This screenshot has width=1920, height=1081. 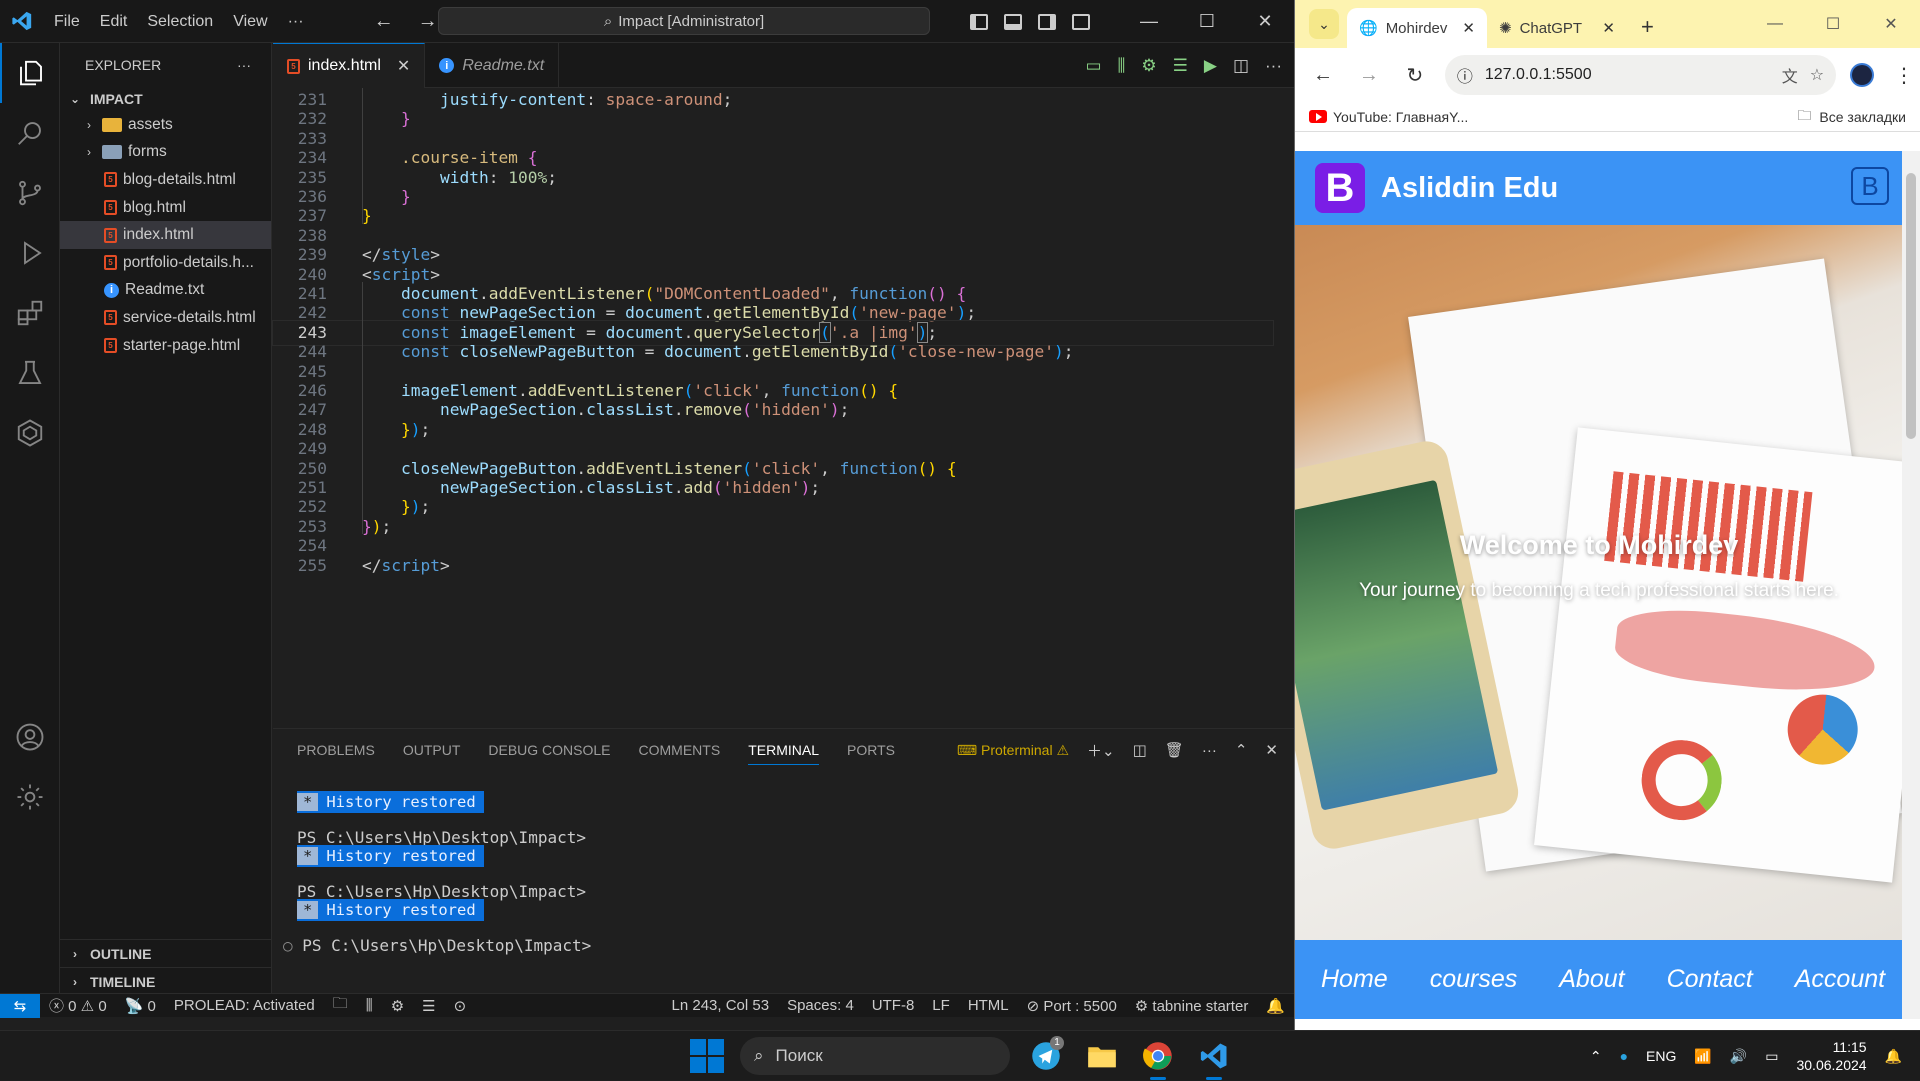 I want to click on command-center: ⌕ Impact [Administrator], so click(x=684, y=21).